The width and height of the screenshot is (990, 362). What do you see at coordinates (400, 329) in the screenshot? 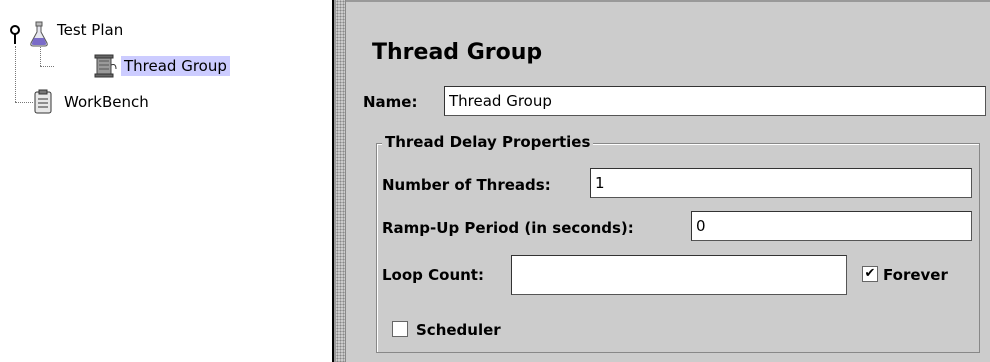
I see `scheduler-checkbox` at bounding box center [400, 329].